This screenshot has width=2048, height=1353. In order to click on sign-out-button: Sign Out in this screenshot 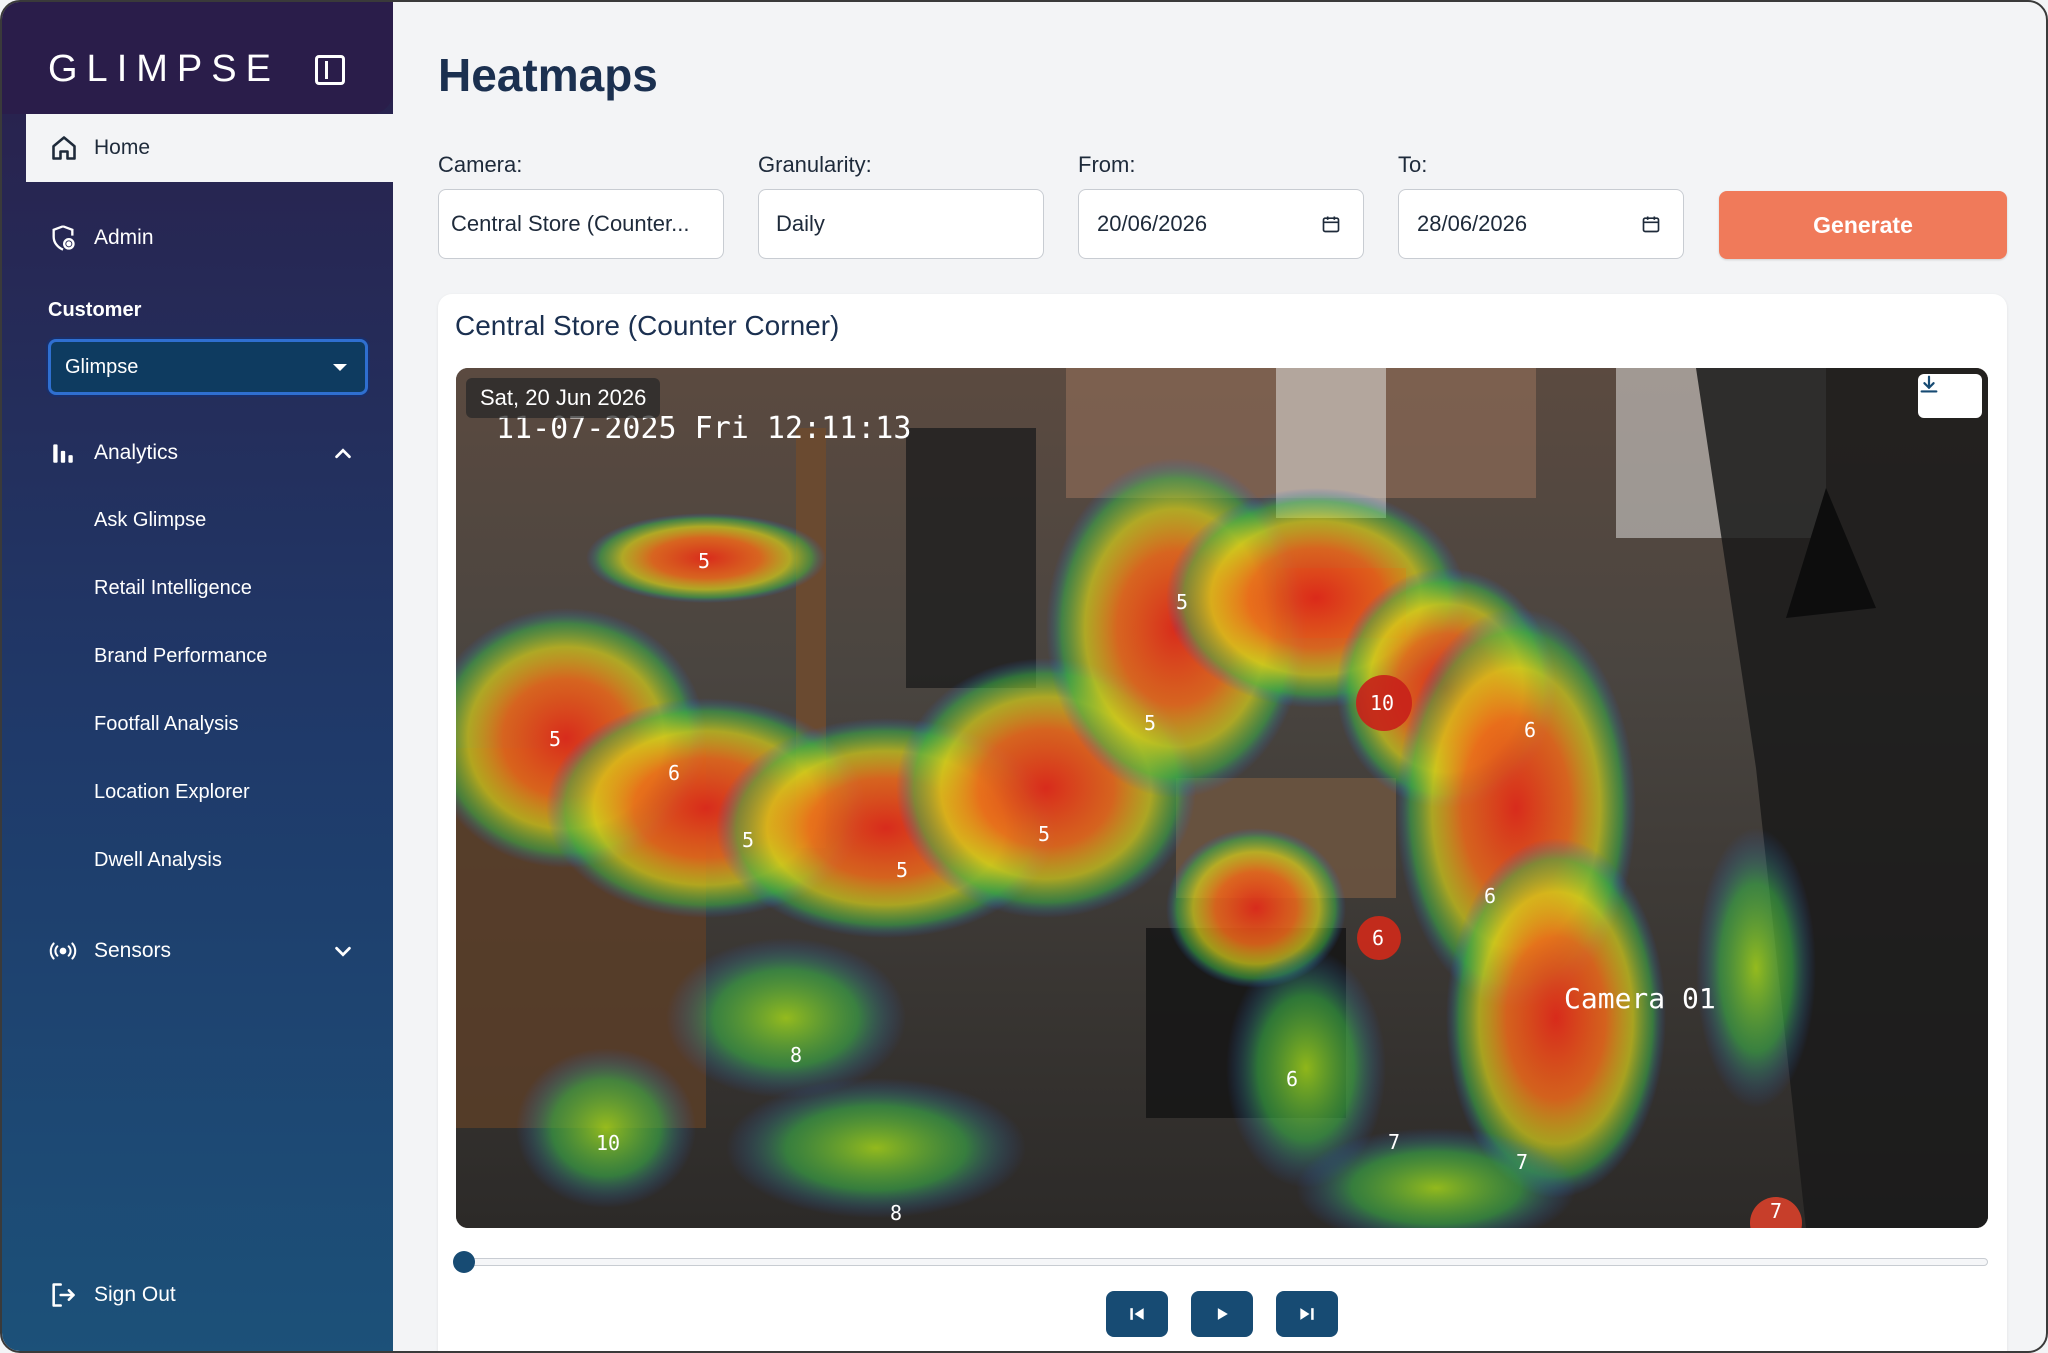, I will do `click(112, 1295)`.